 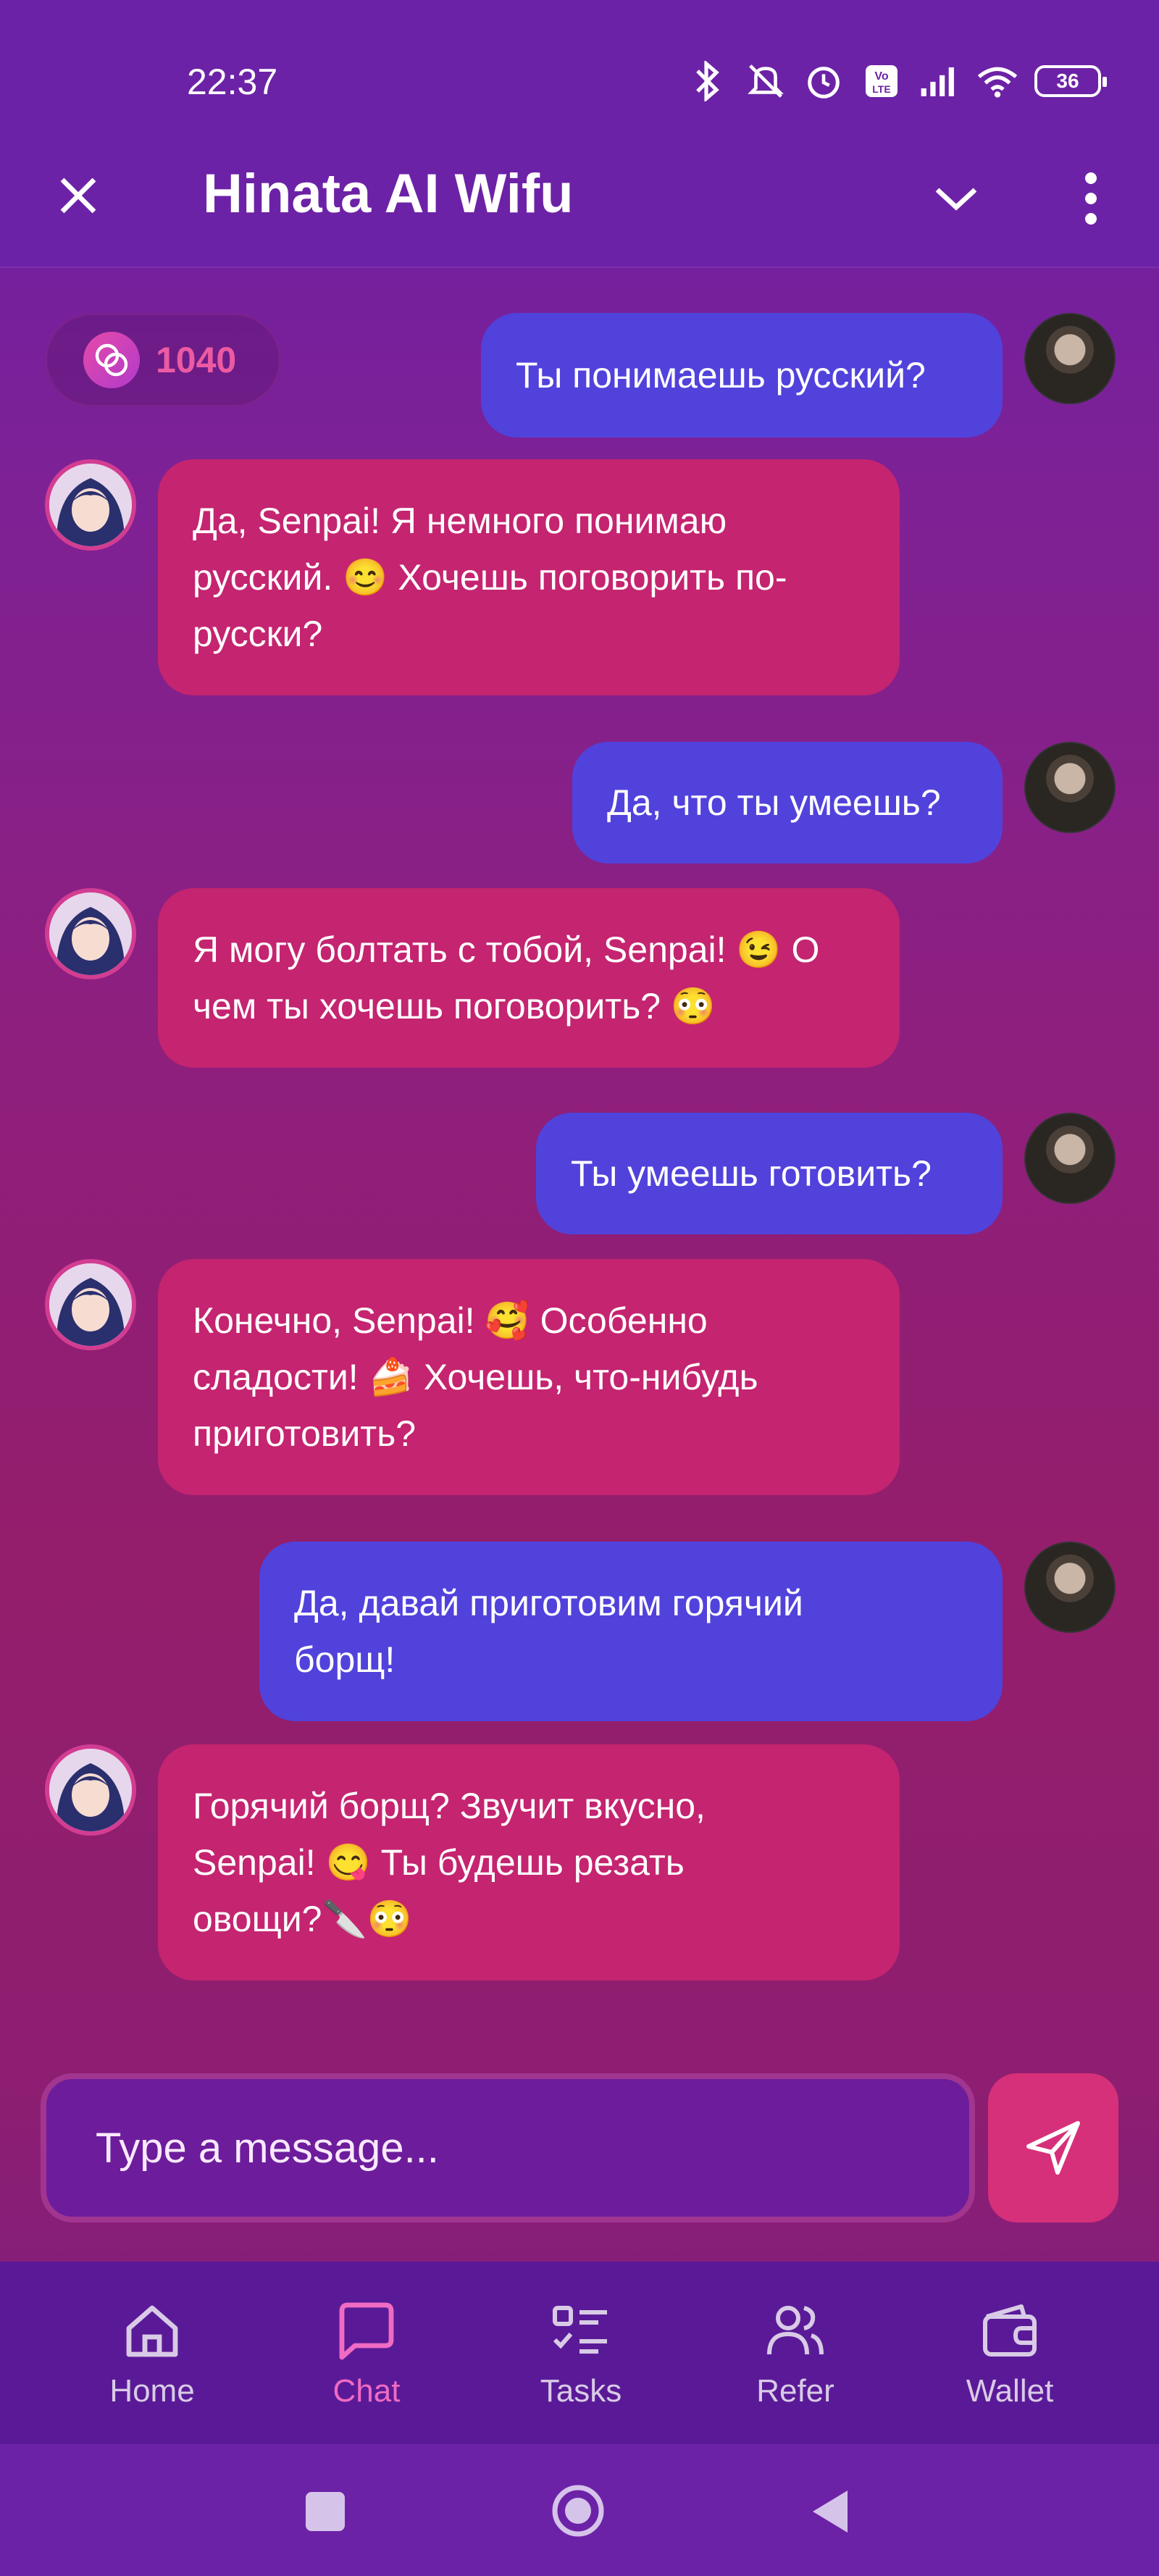 I want to click on user-message: Ты понимаешь русский?, so click(x=742, y=375).